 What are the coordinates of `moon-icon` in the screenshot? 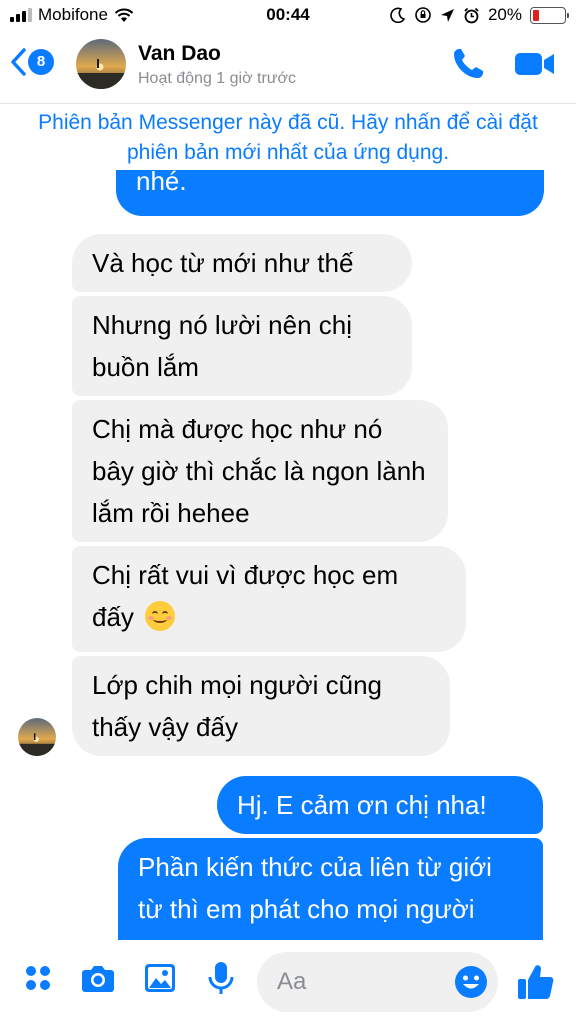 It's located at (398, 15).